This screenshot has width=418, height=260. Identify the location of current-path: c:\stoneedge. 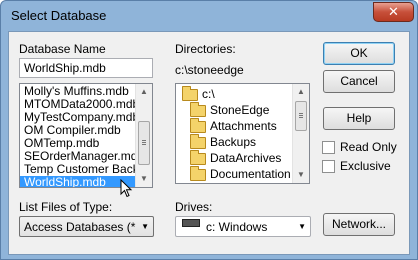
(209, 70).